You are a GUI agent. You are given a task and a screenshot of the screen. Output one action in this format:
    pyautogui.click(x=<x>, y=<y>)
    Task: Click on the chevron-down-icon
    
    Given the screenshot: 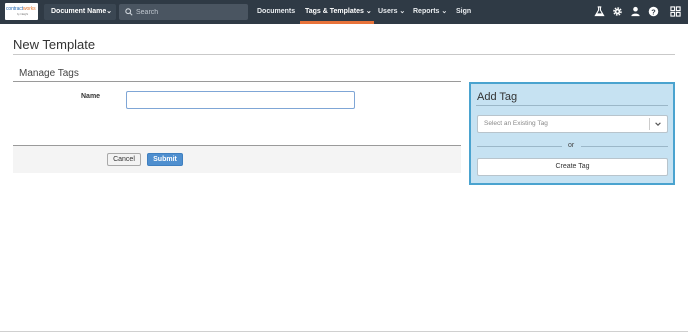 What is the action you would take?
    pyautogui.click(x=658, y=124)
    